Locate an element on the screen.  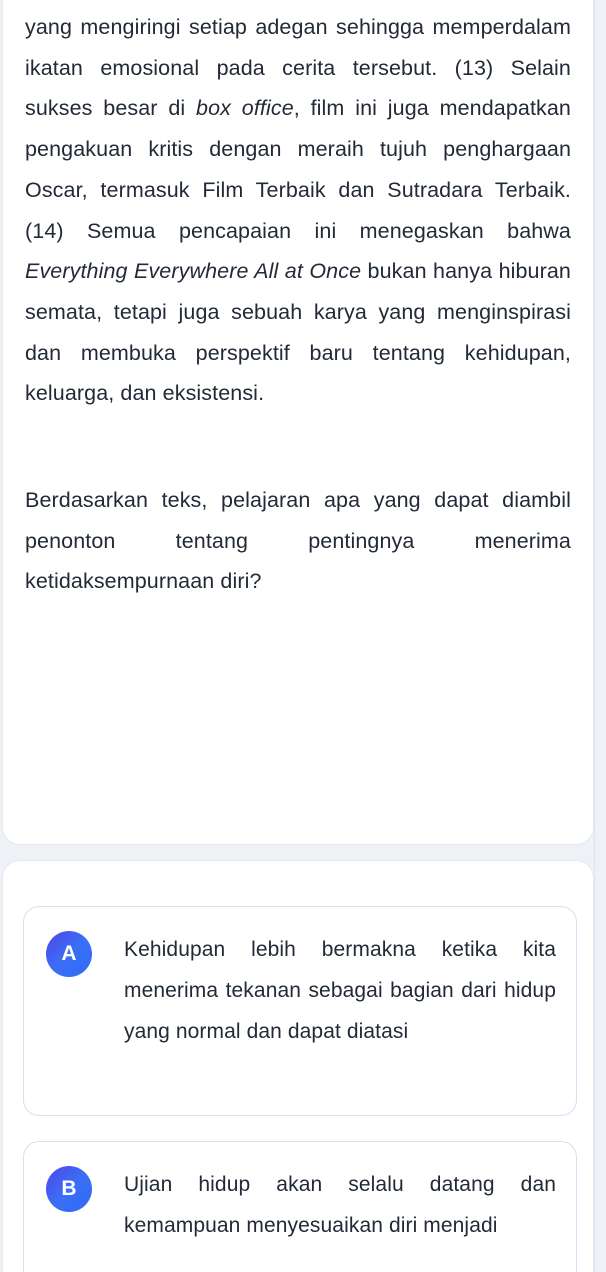
option-b-badge: B is located at coordinates (69, 1189).